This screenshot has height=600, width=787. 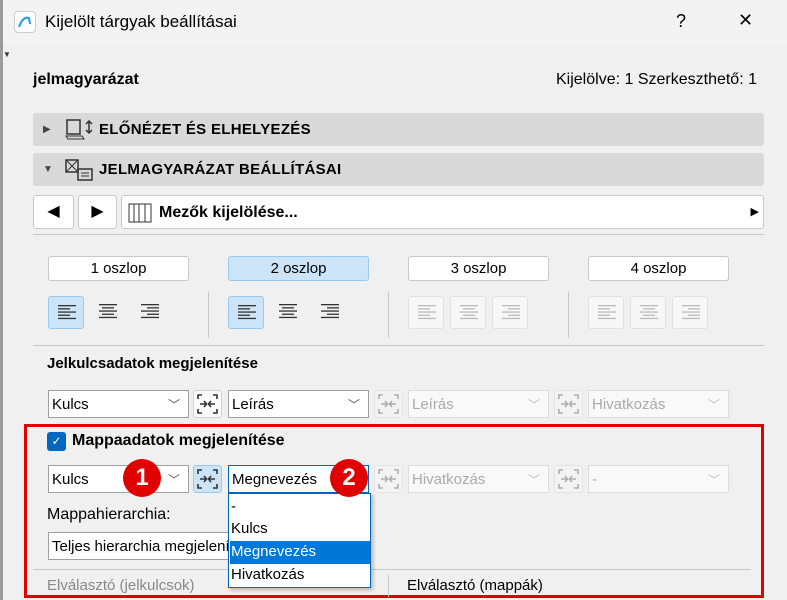 What do you see at coordinates (47, 129) in the screenshot?
I see `expand-arrow-icon: ▶` at bounding box center [47, 129].